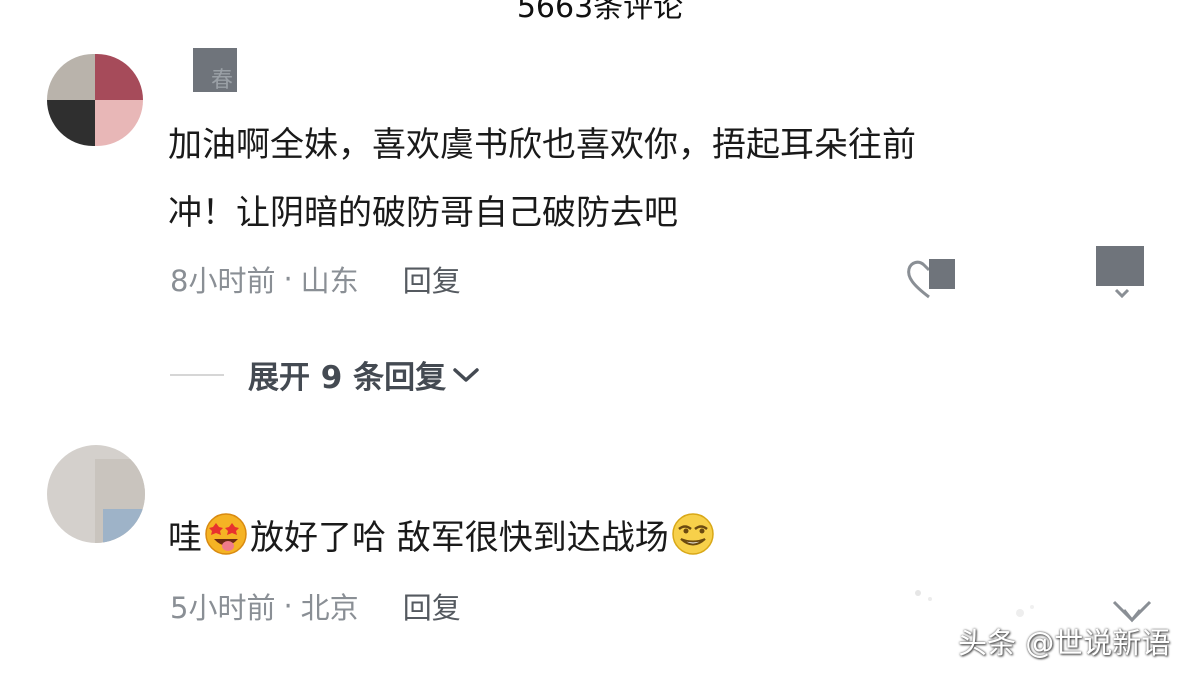 This screenshot has height=674, width=1200. What do you see at coordinates (185, 538) in the screenshot?
I see `comment-text-part: 哇` at bounding box center [185, 538].